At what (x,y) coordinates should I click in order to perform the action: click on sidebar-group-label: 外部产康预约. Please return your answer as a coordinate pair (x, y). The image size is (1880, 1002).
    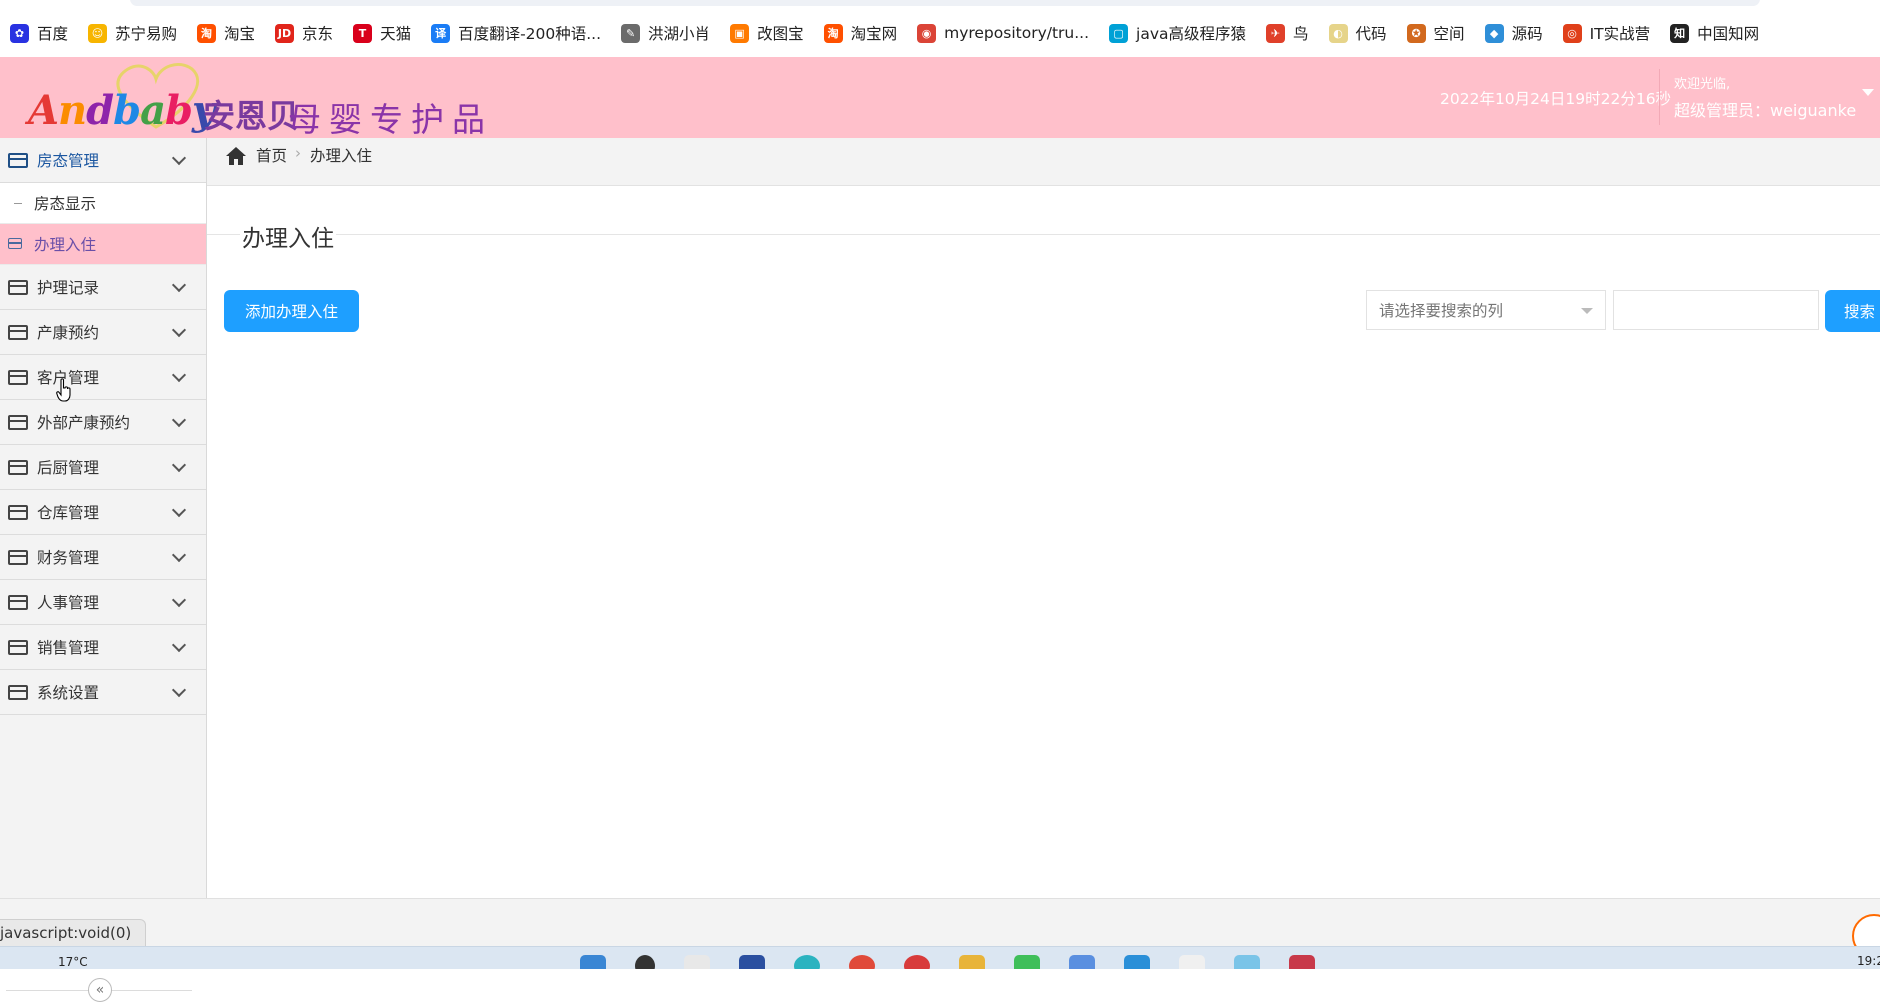
    Looking at the image, I should click on (84, 423).